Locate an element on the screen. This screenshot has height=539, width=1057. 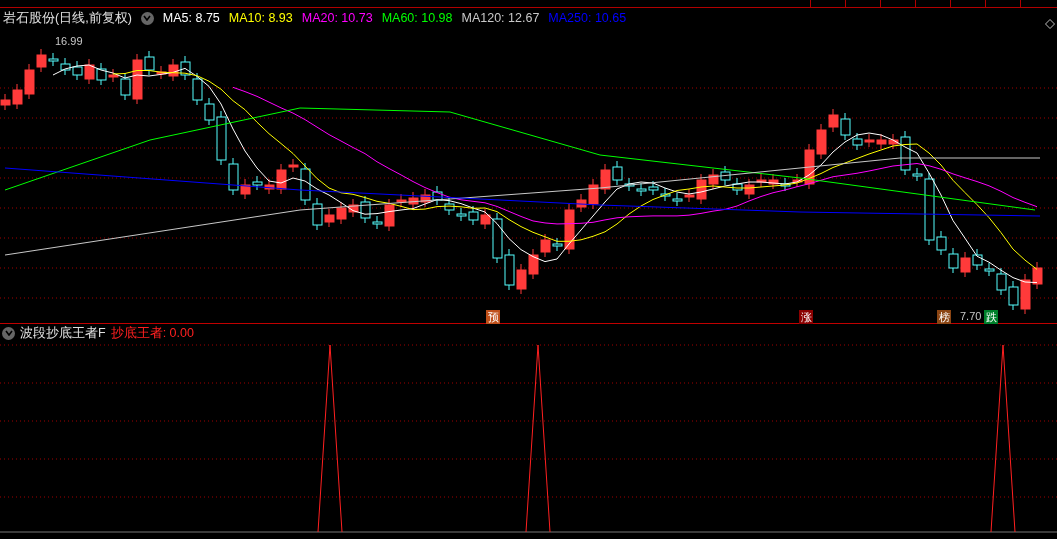
signal-marker: 预 is located at coordinates (493, 317).